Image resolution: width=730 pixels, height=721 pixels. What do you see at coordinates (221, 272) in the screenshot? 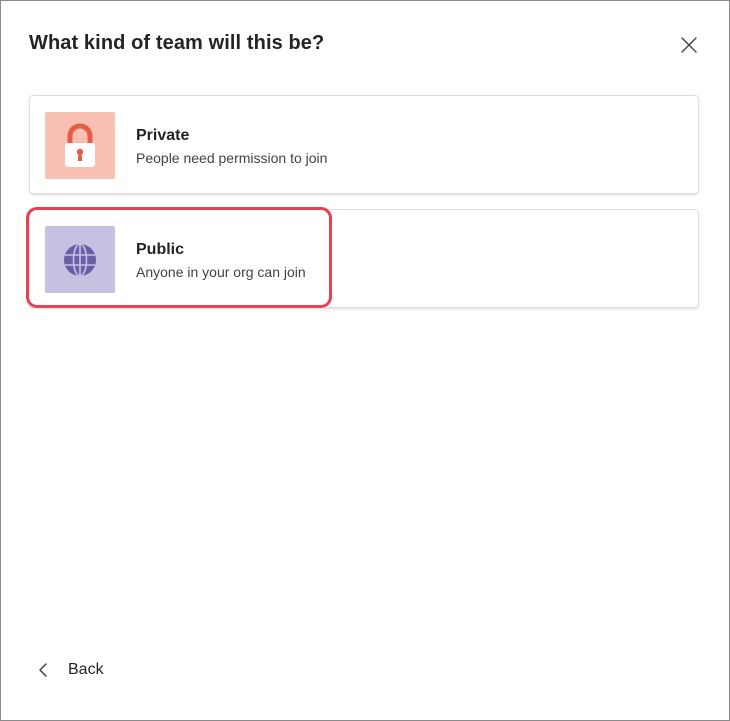
I see `option-description: Anyone in your org can join` at bounding box center [221, 272].